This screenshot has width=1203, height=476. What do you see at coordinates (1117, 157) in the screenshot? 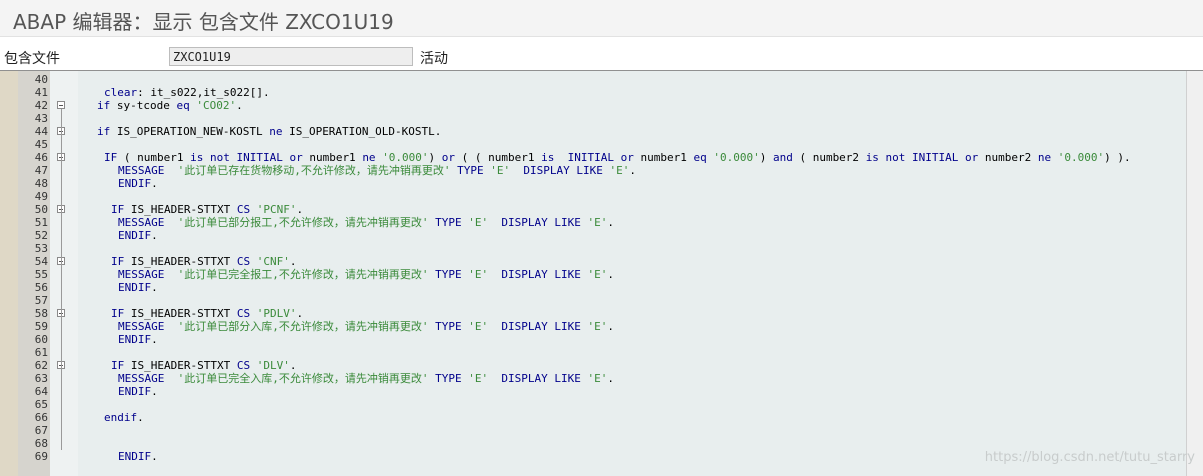
I see `code-token: ) ).` at bounding box center [1117, 157].